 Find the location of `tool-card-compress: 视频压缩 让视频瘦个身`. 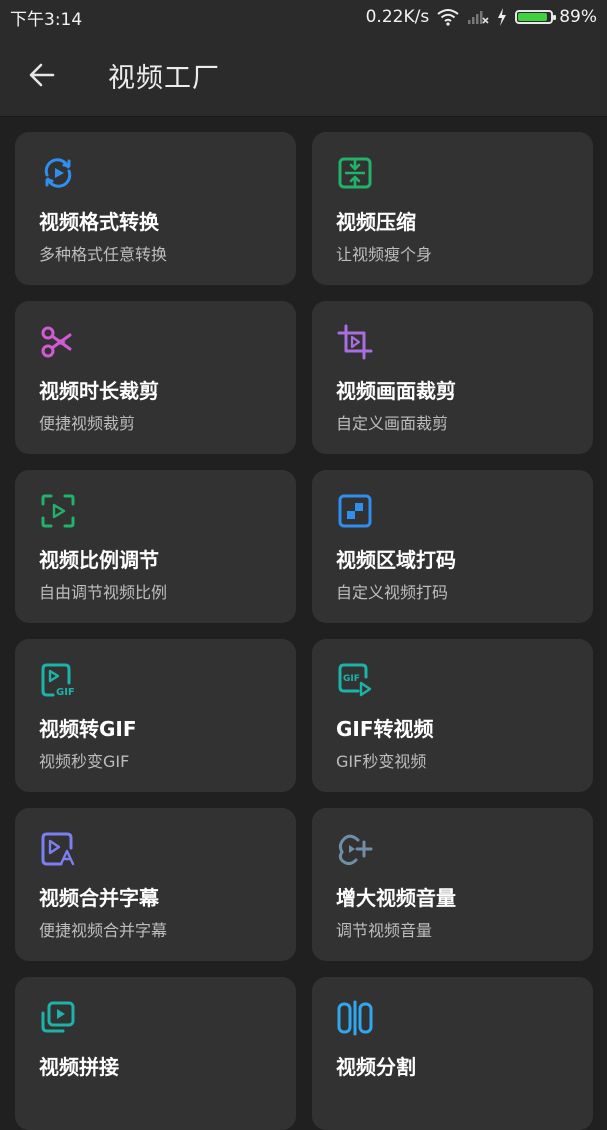

tool-card-compress: 视频压缩 让视频瘦个身 is located at coordinates (452, 208).